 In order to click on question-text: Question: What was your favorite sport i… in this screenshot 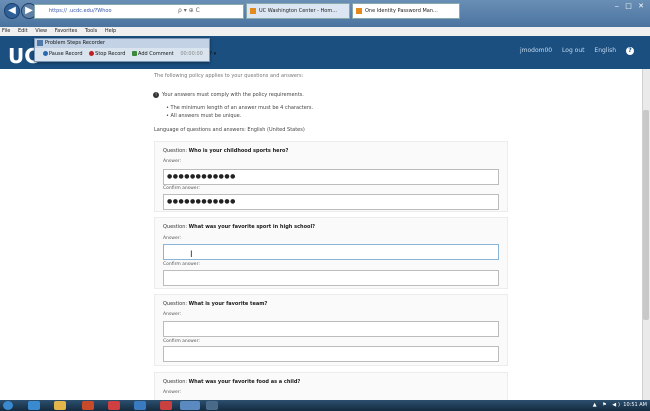, I will do `click(239, 227)`.